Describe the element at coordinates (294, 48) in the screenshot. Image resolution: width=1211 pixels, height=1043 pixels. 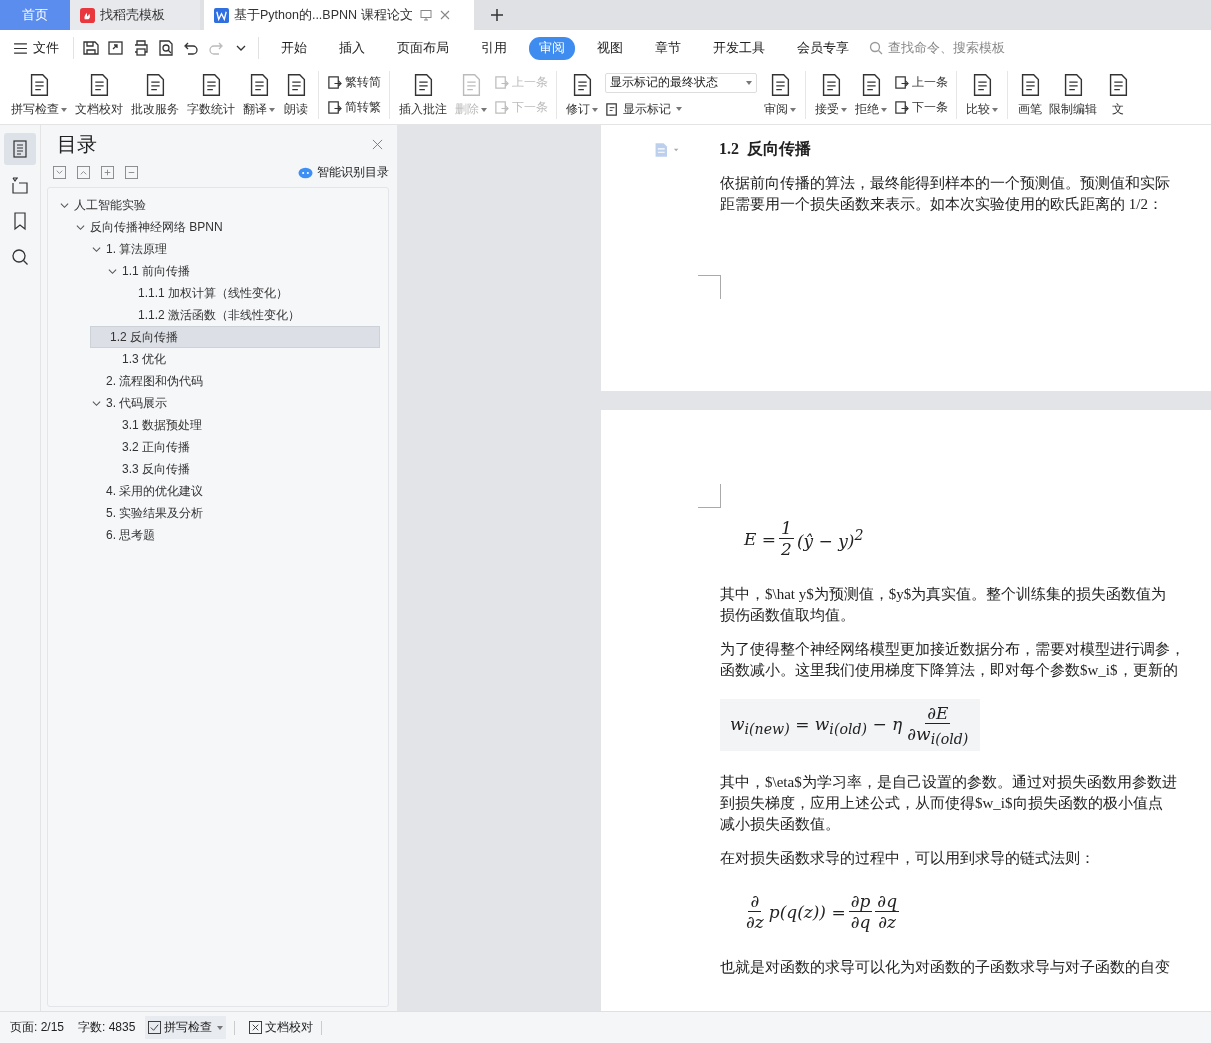
I see `ribbon-tab: 开始` at that location.